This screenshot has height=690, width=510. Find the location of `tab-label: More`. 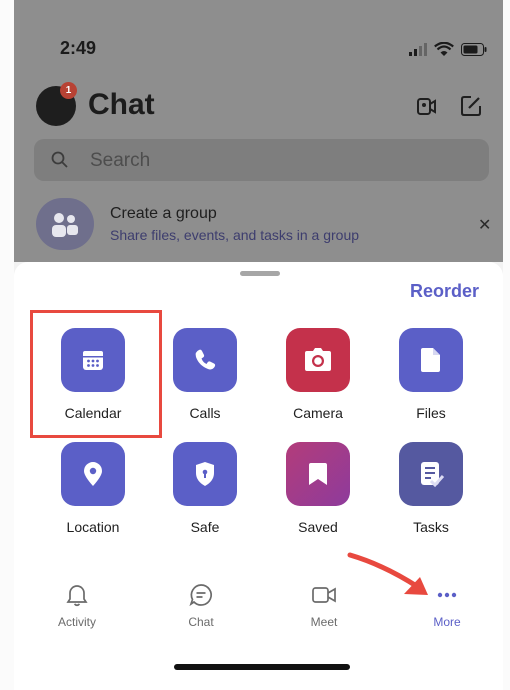

tab-label: More is located at coordinates (447, 622).